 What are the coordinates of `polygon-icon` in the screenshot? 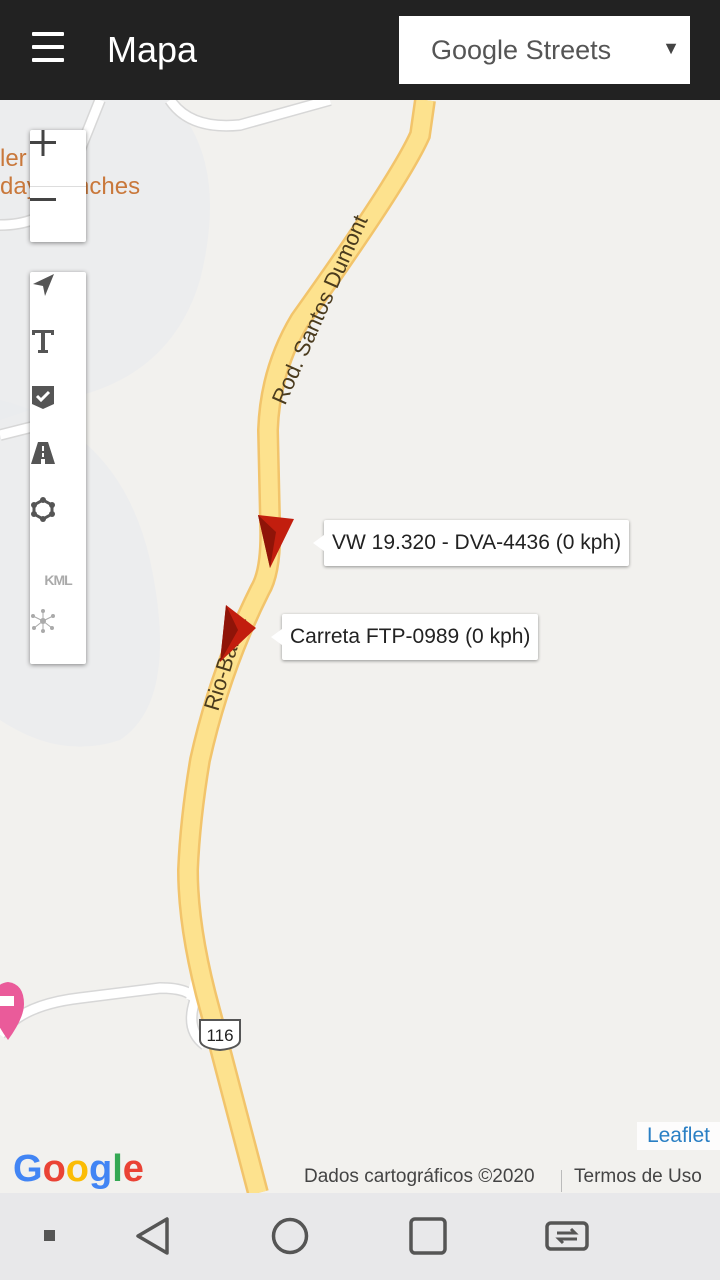 It's located at (43, 509).